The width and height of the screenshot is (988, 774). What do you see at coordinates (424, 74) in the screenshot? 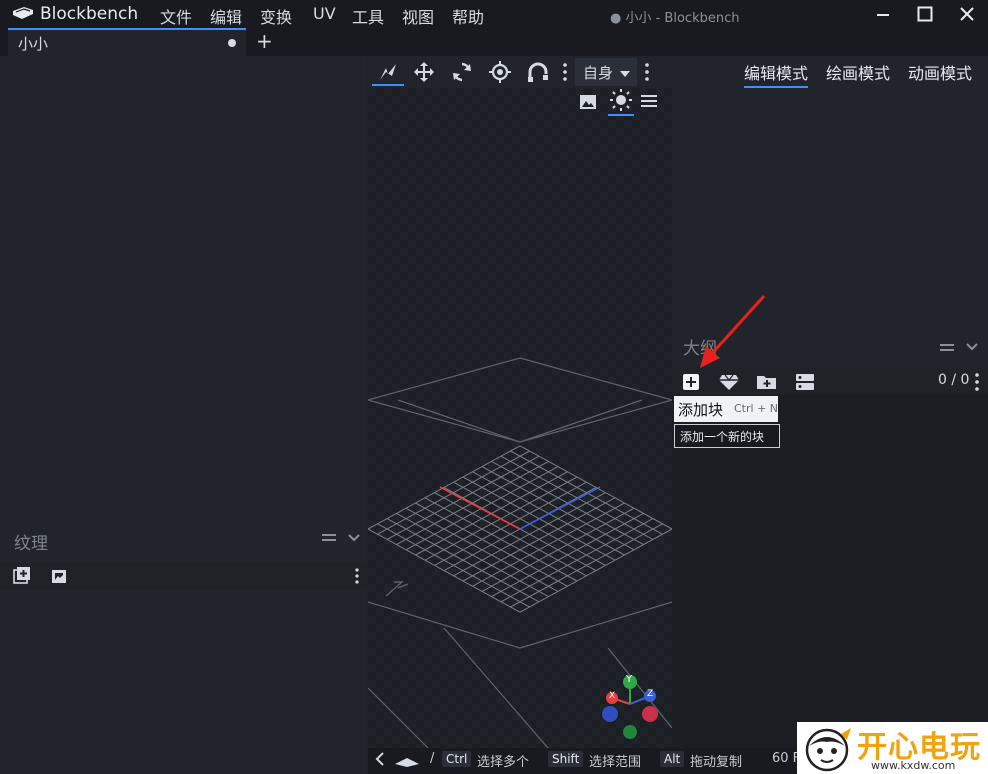
I see `move-icon` at bounding box center [424, 74].